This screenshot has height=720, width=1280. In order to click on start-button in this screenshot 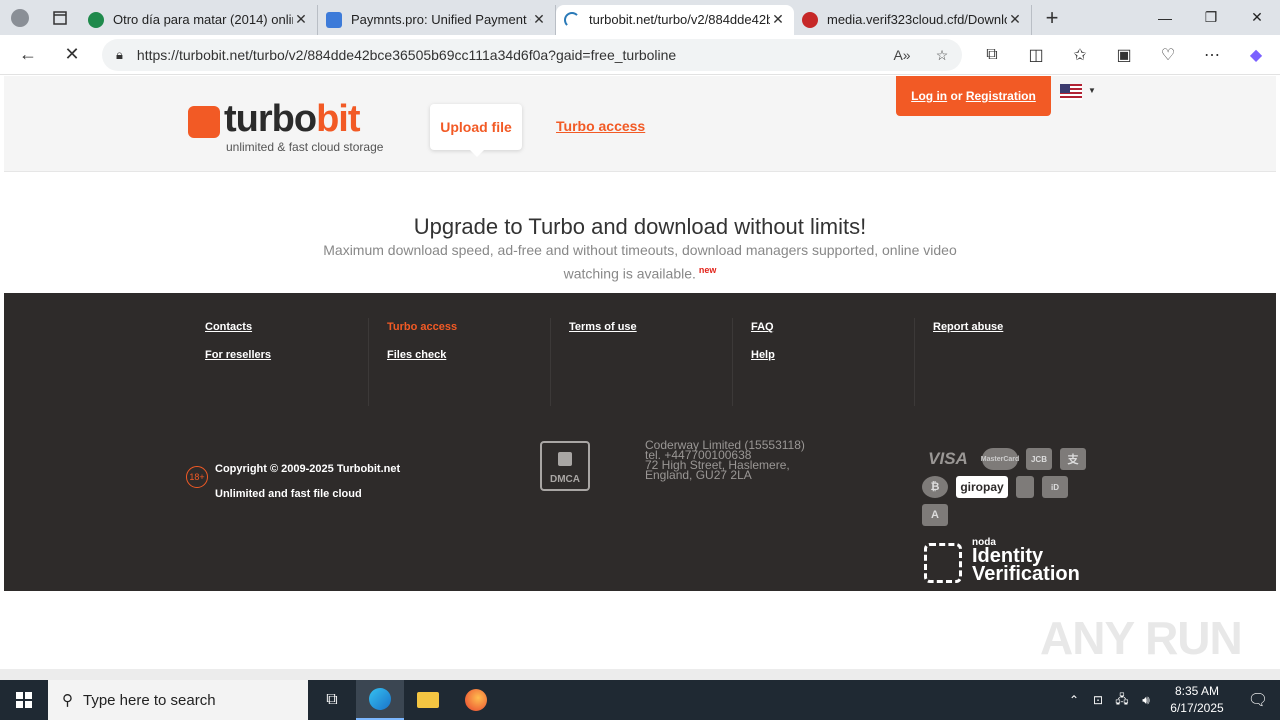, I will do `click(24, 700)`.